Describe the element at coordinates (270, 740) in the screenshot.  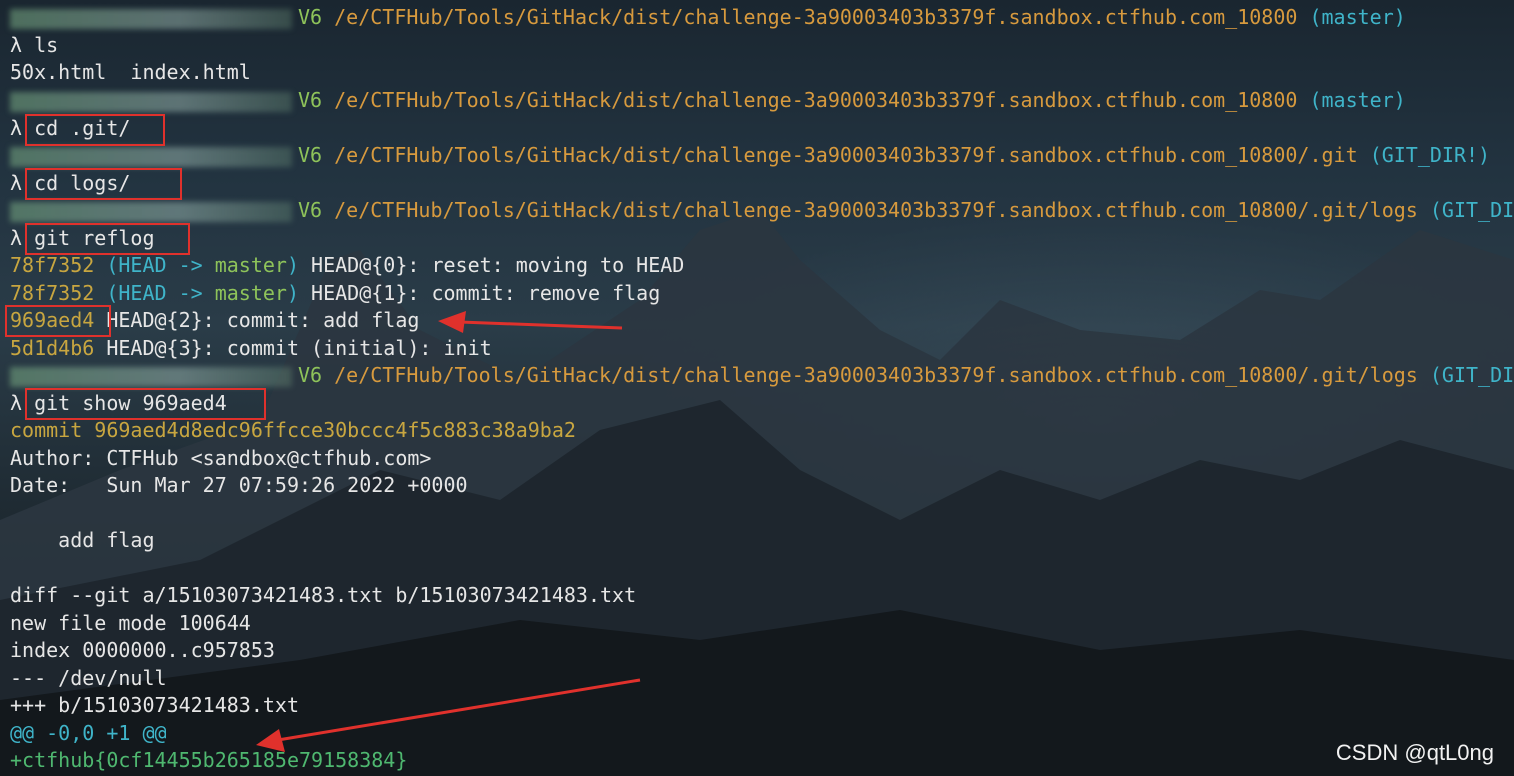
I see `arrow-flag-head` at that location.